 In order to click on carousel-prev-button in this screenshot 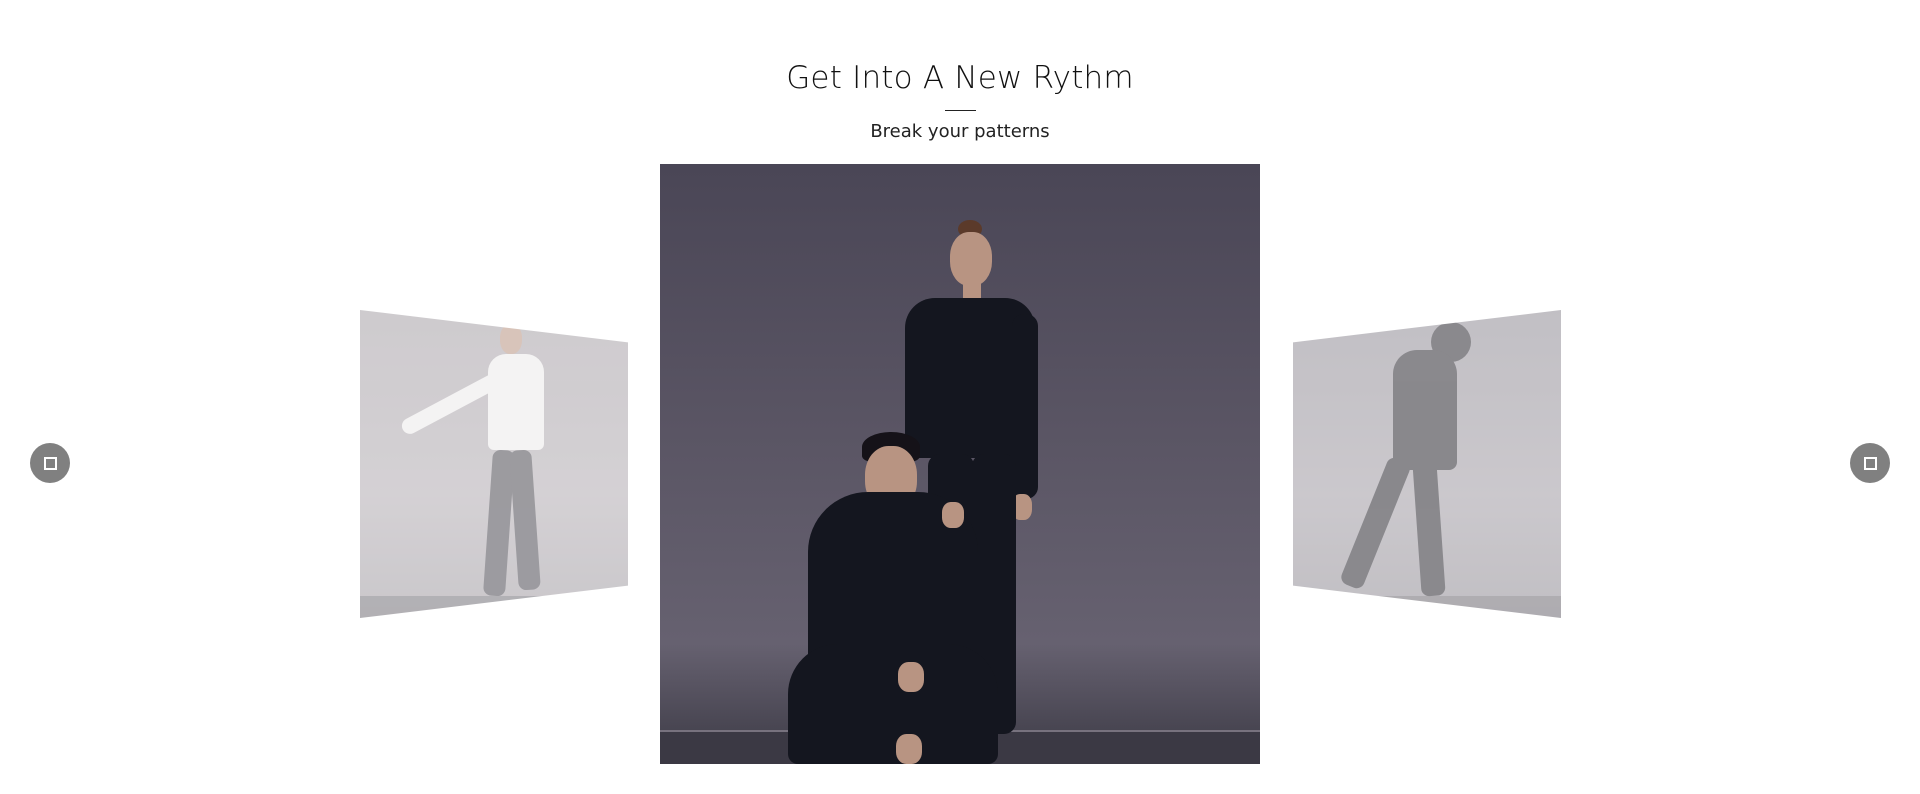, I will do `click(50, 463)`.